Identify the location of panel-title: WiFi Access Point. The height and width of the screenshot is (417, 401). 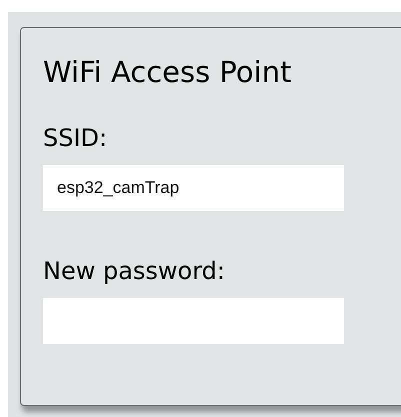
(167, 72).